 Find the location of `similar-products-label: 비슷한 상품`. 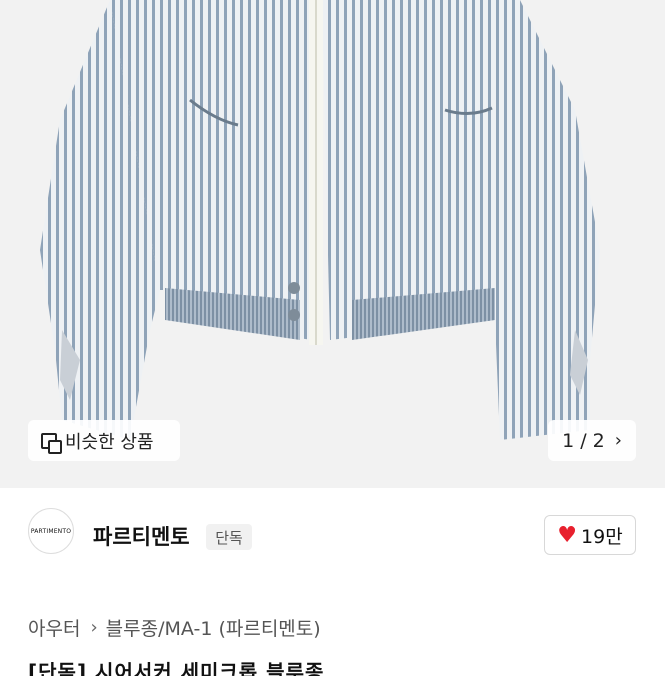

similar-products-label: 비슷한 상품 is located at coordinates (109, 442).